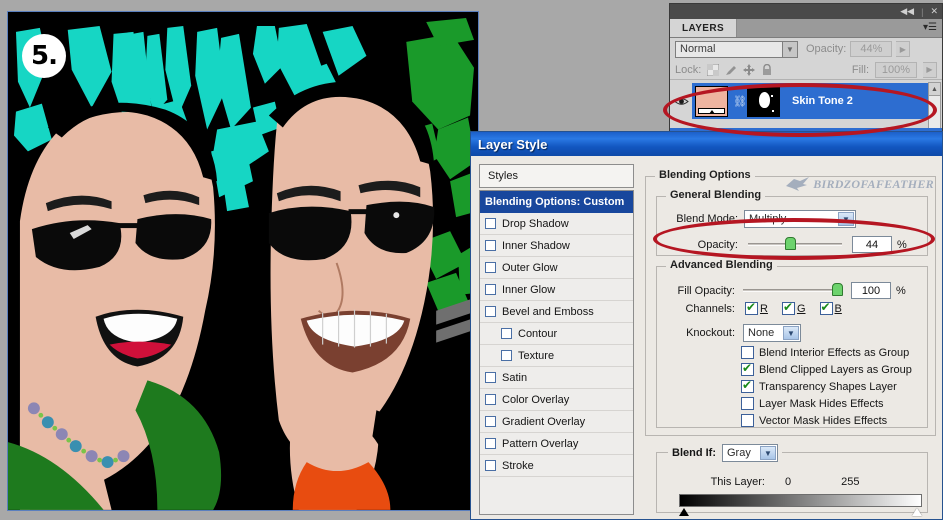 The height and width of the screenshot is (520, 943). Describe the element at coordinates (930, 69) in the screenshot. I see `fill-stepper-icon: ▶` at that location.